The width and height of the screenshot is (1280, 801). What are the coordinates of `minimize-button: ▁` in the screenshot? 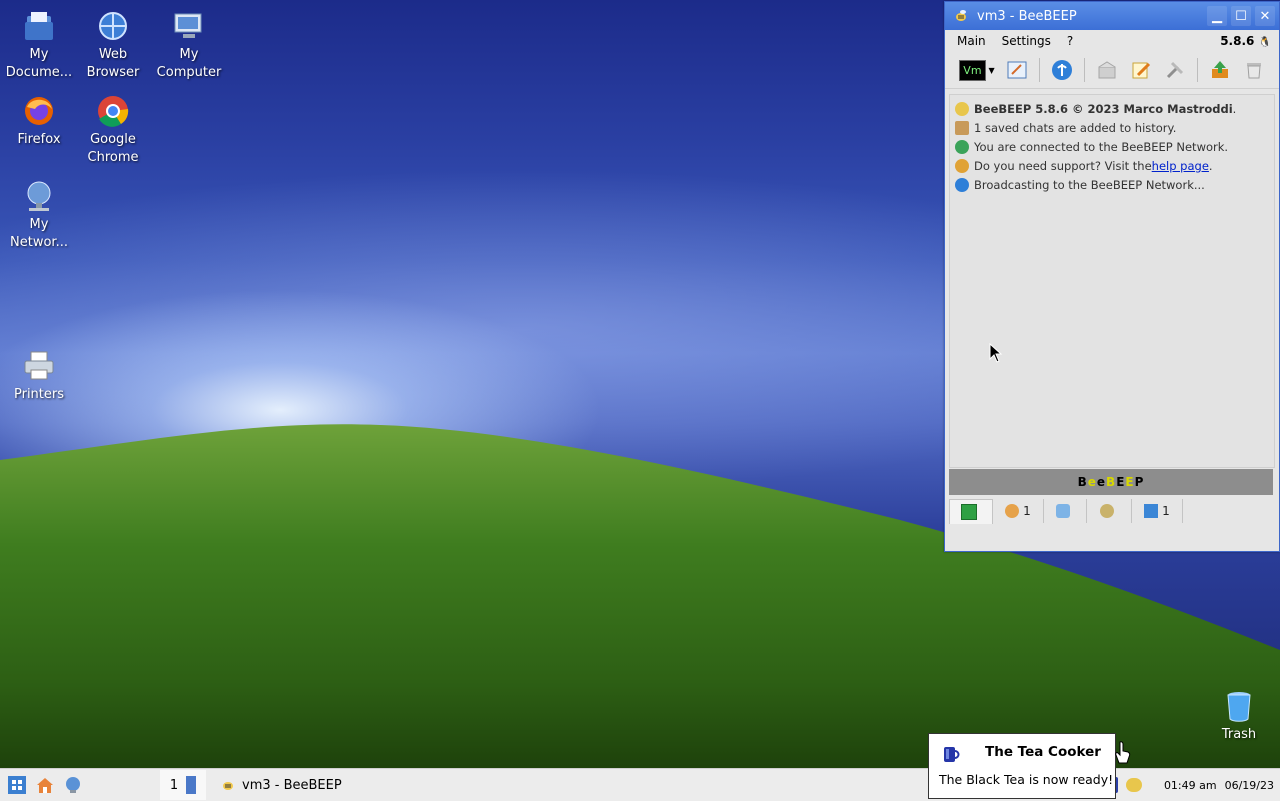 It's located at (1217, 16).